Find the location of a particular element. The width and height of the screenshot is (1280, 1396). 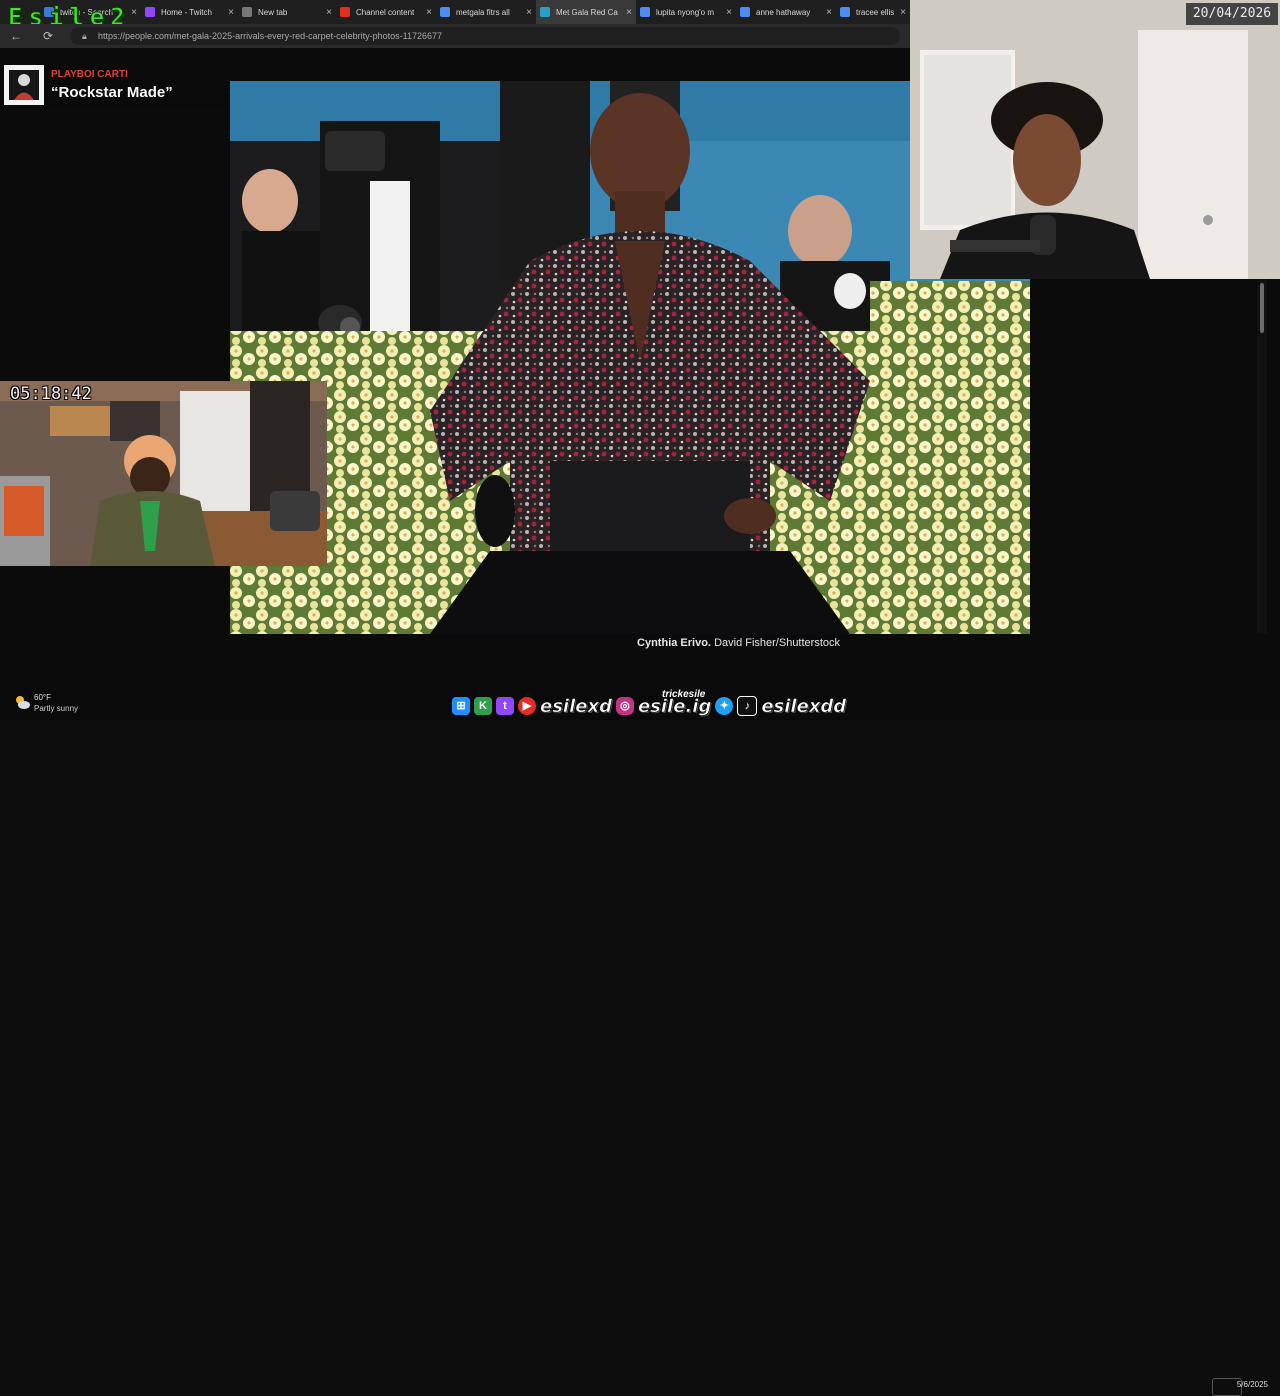

youtube-handle: esilexd is located at coordinates (576, 706).